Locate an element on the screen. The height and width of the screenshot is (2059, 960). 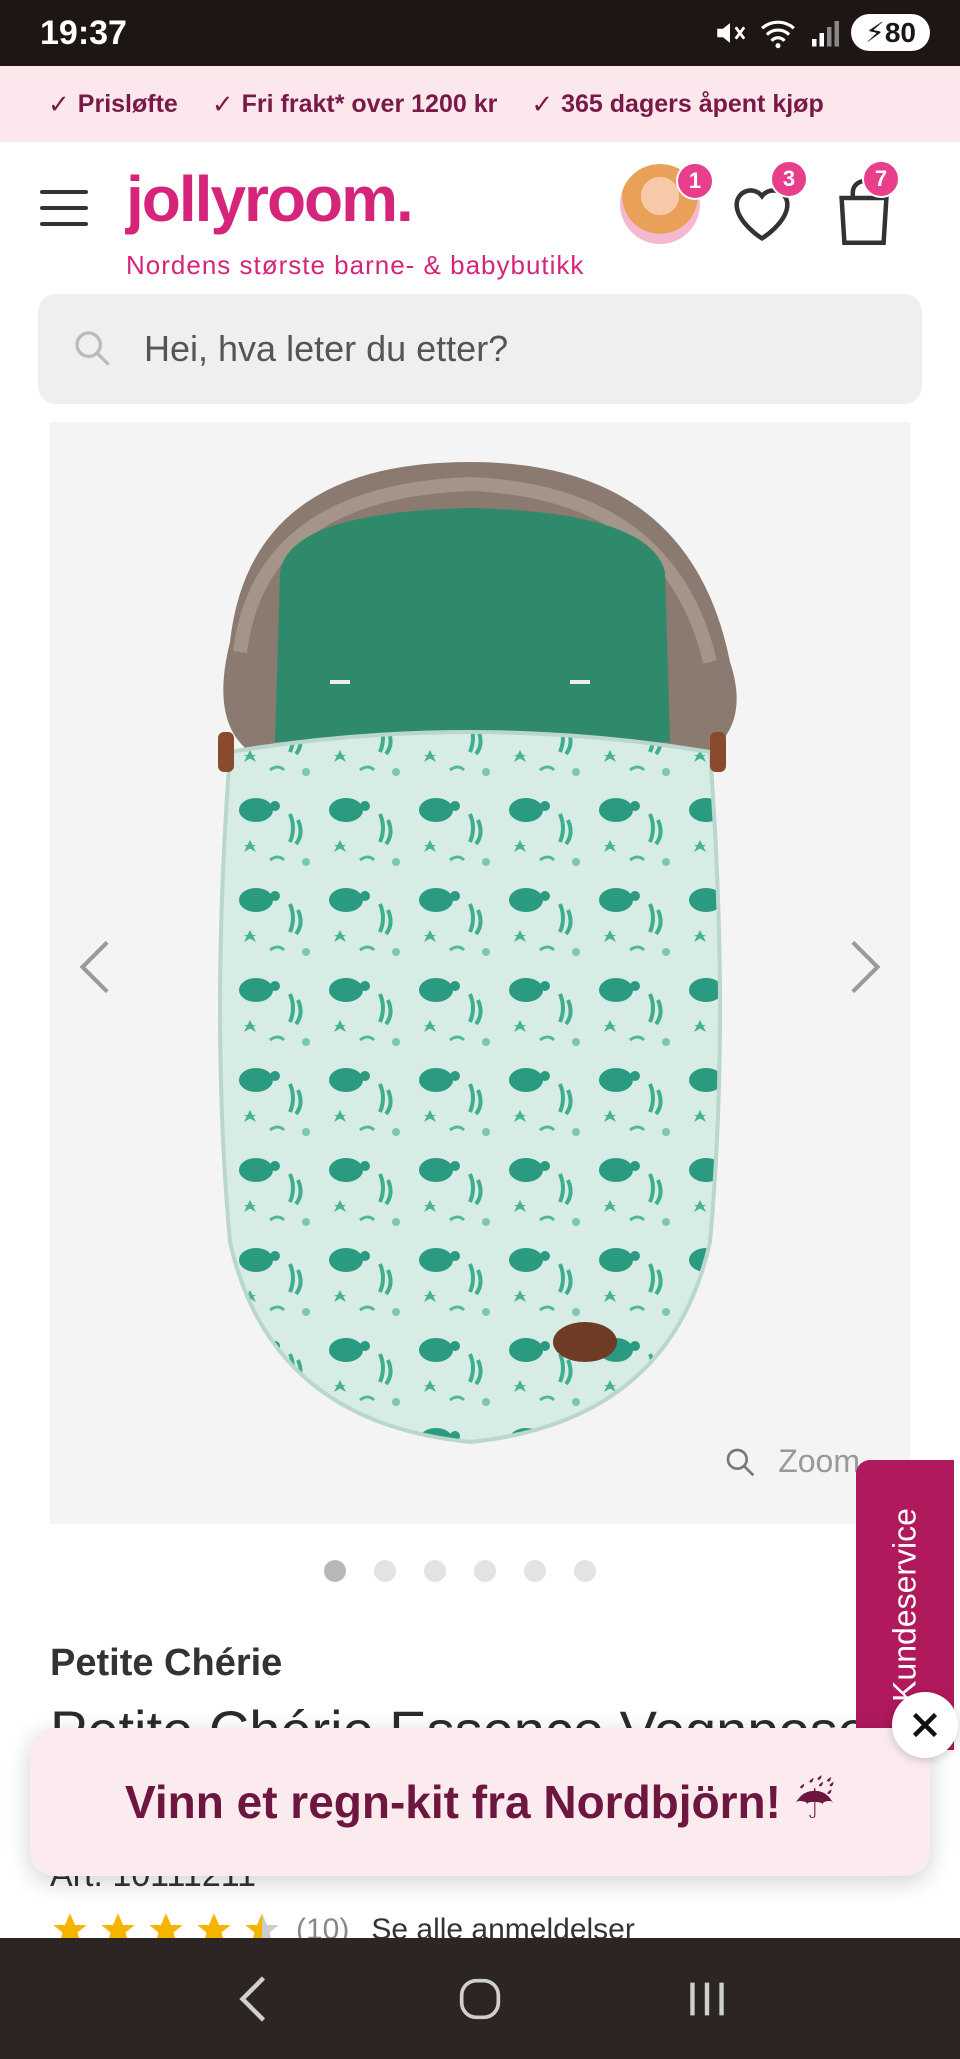
promo-popup: Vinn et regn-kit fra Nordbjörn! ☔ is located at coordinates (480, 1802).